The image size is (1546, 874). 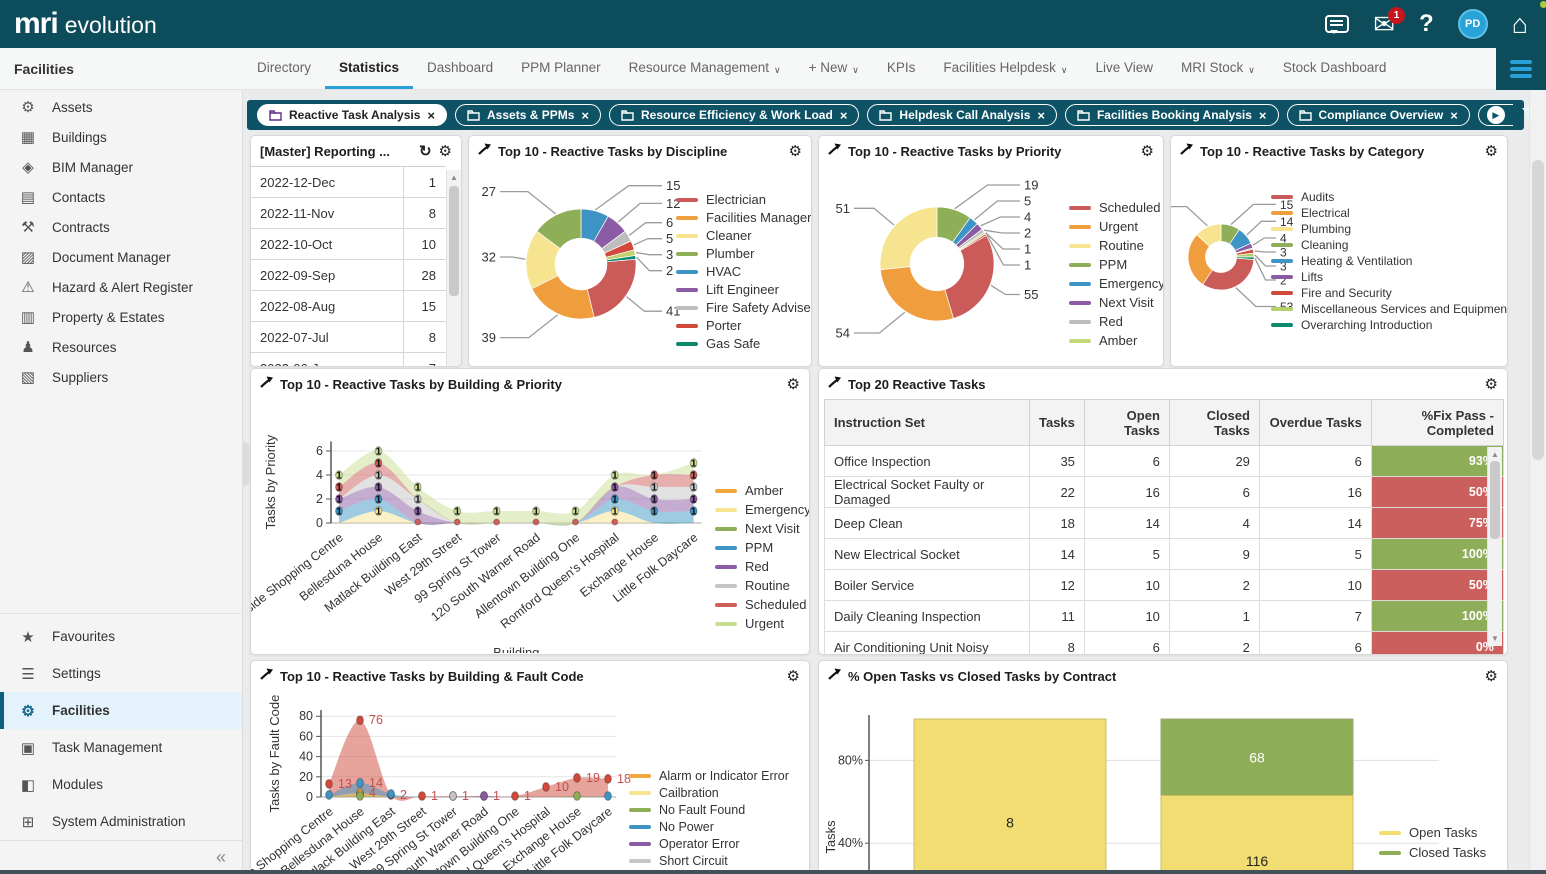 I want to click on sidebar-item-facilities: ⚙ Facilities, so click(x=121, y=710).